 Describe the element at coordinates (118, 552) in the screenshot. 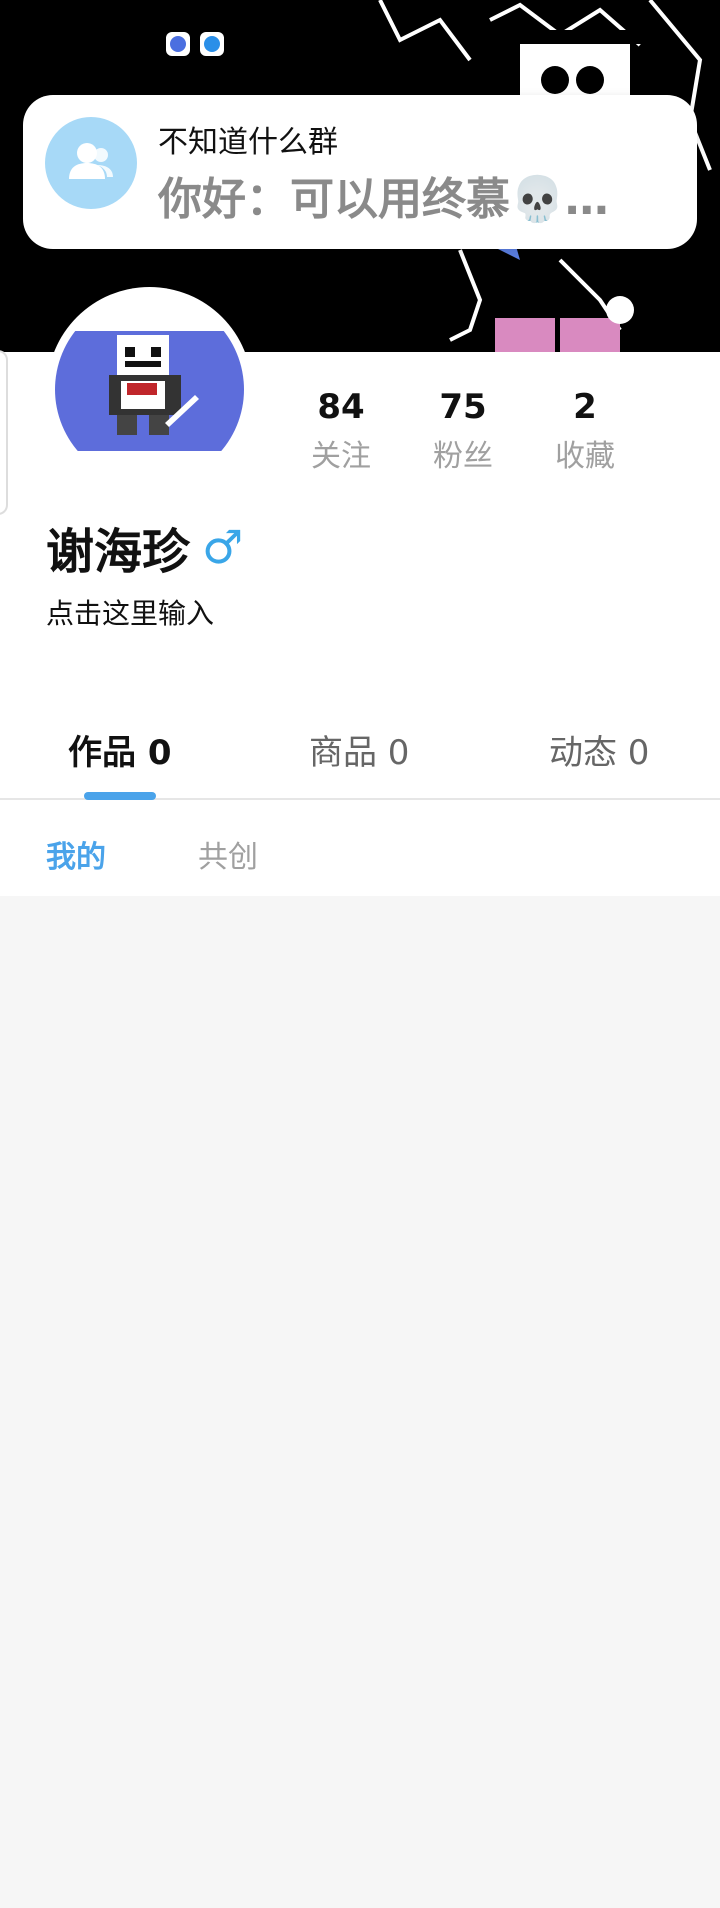

I see `profile-name: 谢海珍` at that location.